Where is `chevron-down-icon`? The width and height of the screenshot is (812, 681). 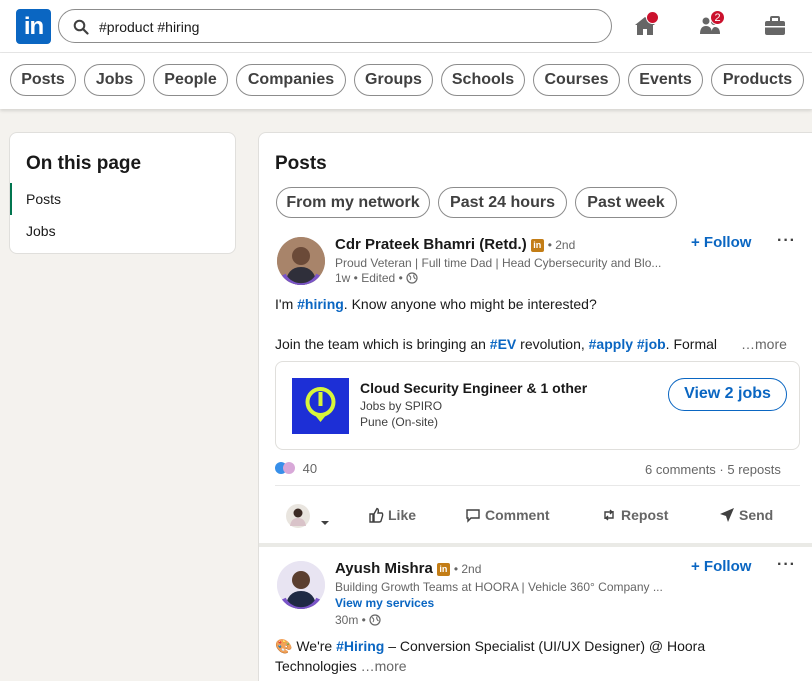 chevron-down-icon is located at coordinates (324, 523).